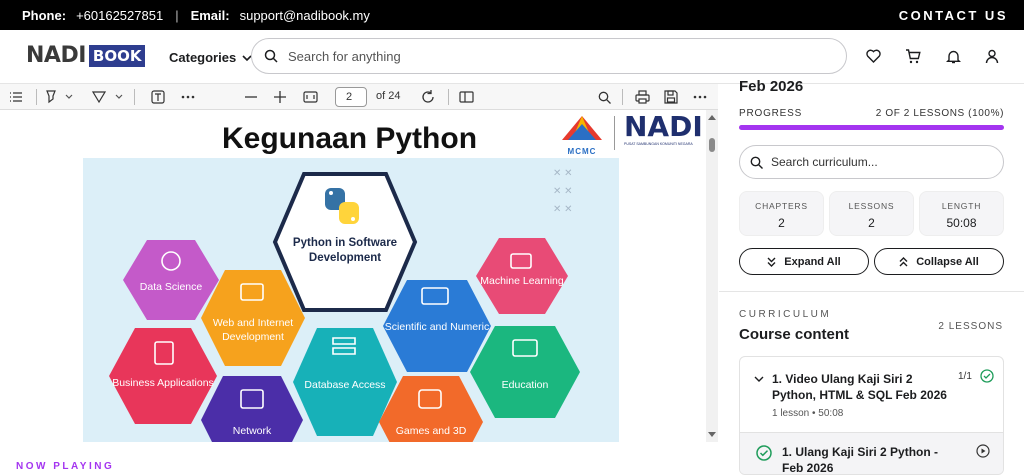 Image resolution: width=1024 pixels, height=475 pixels. Describe the element at coordinates (812, 261) in the screenshot. I see `expand-all-label: Expand All` at that location.